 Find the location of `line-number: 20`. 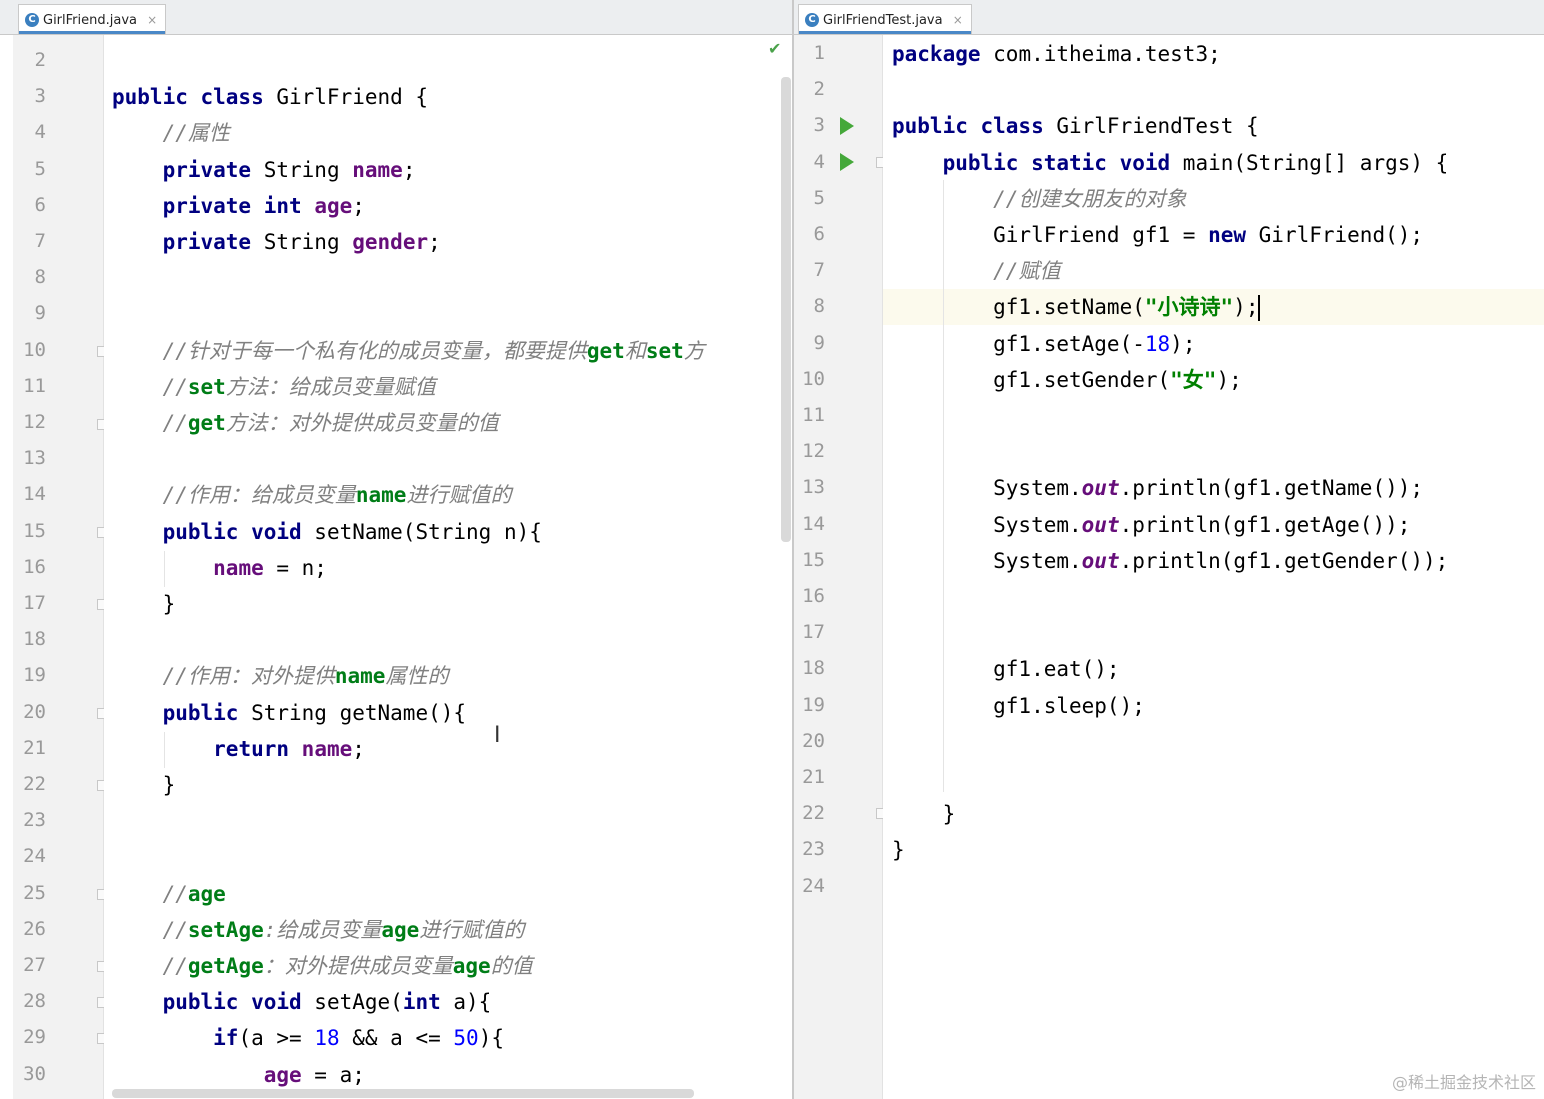

line-number: 20 is located at coordinates (34, 711).